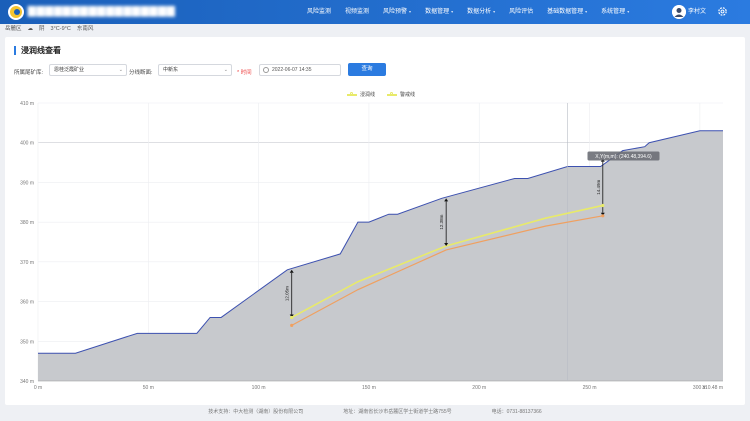 The height and width of the screenshot is (421, 750). I want to click on footer-phone: 电话：0731-88137366, so click(516, 412).